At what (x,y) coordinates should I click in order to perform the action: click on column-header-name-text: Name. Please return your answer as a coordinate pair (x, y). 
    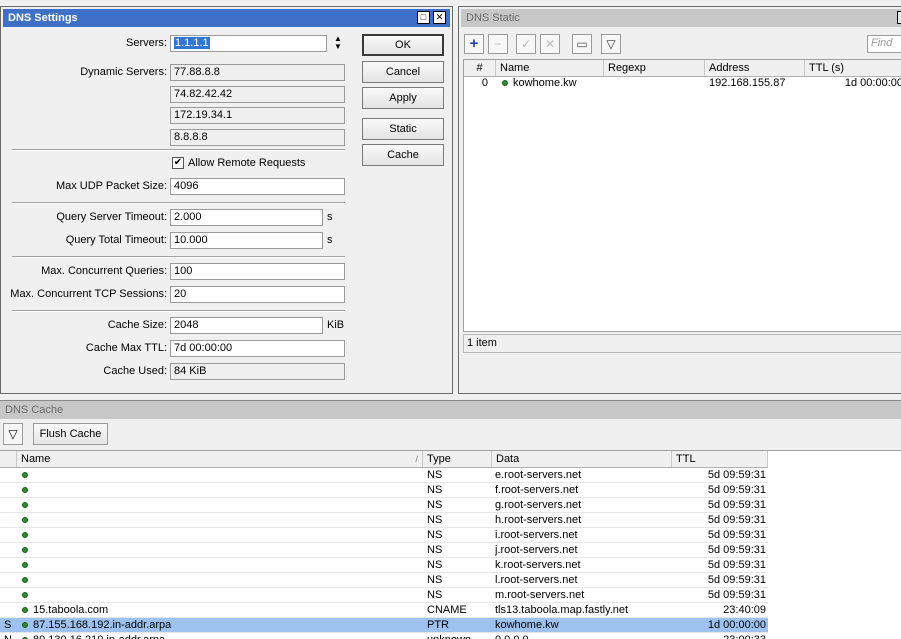
    Looking at the image, I should click on (36, 459).